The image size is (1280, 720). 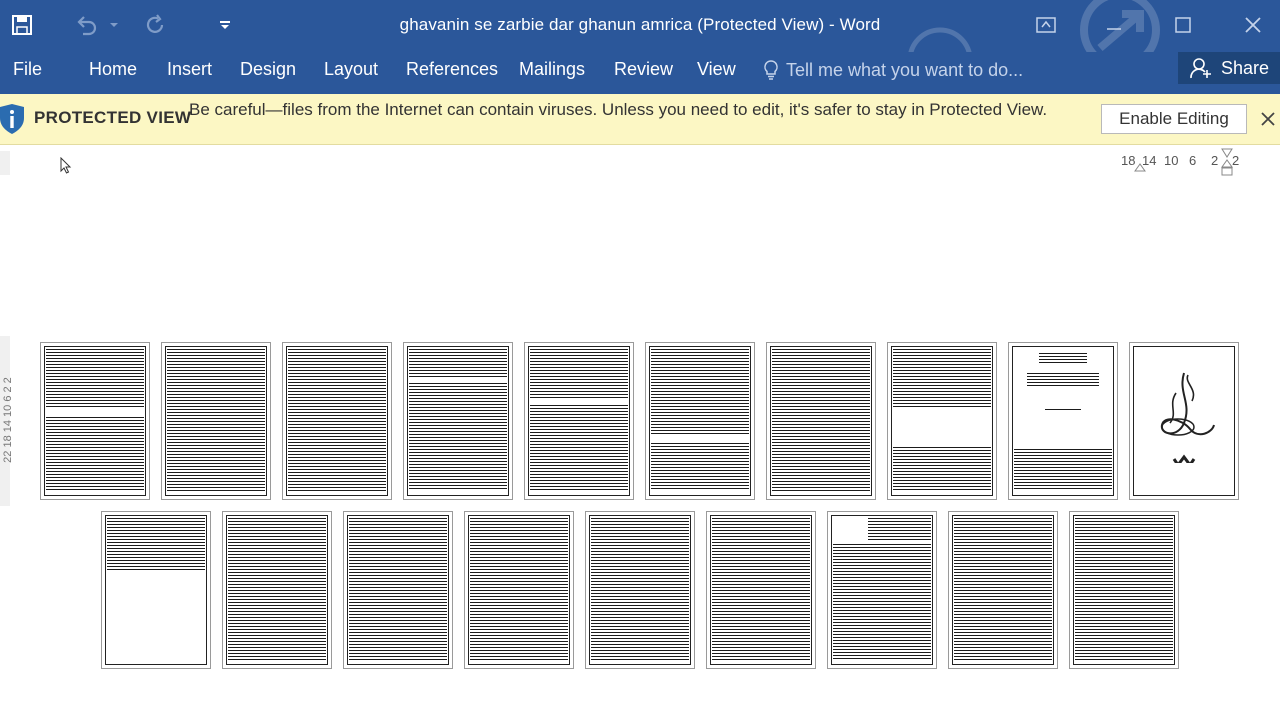 I want to click on enable-editing-button: Enable Editing, so click(x=1174, y=119).